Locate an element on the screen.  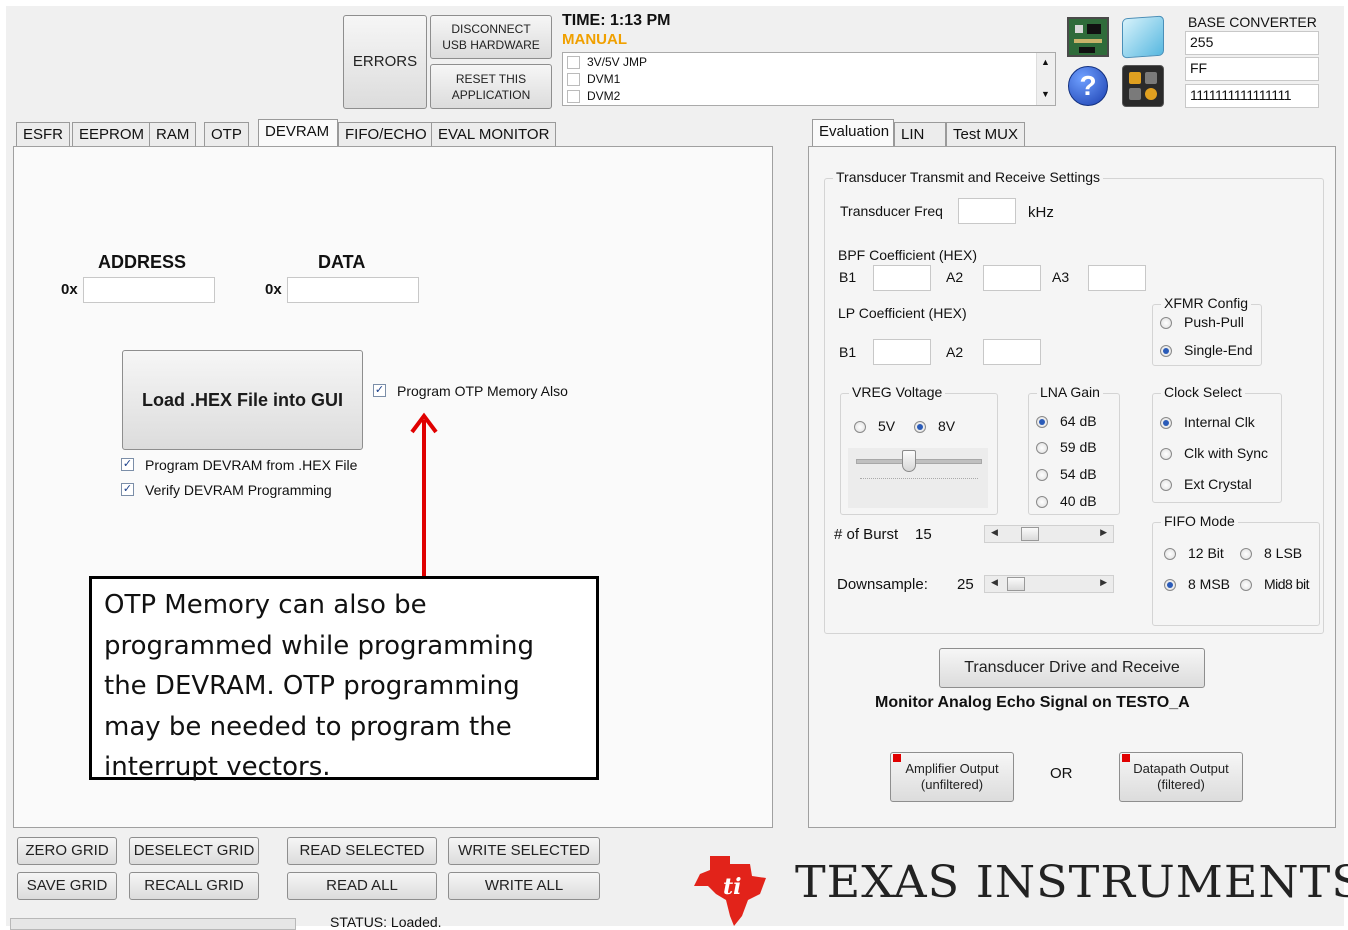
vreg-8v-radio: 8V is located at coordinates (939, 427).